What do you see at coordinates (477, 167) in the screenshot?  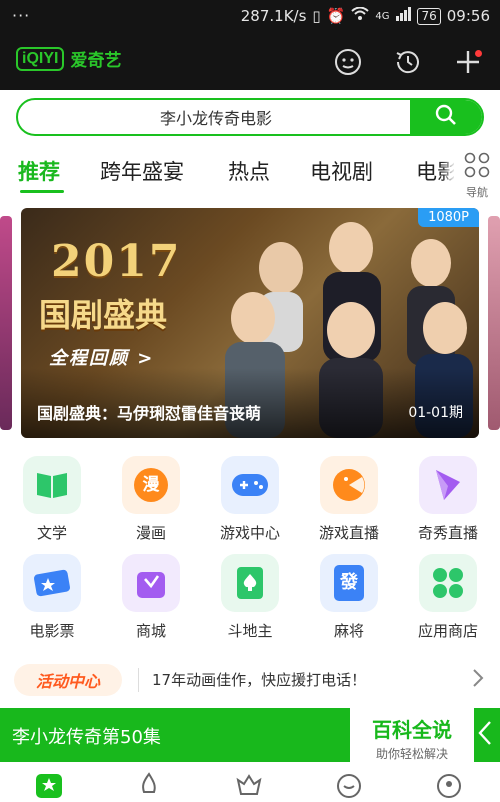 I see `grid-nav-icon` at bounding box center [477, 167].